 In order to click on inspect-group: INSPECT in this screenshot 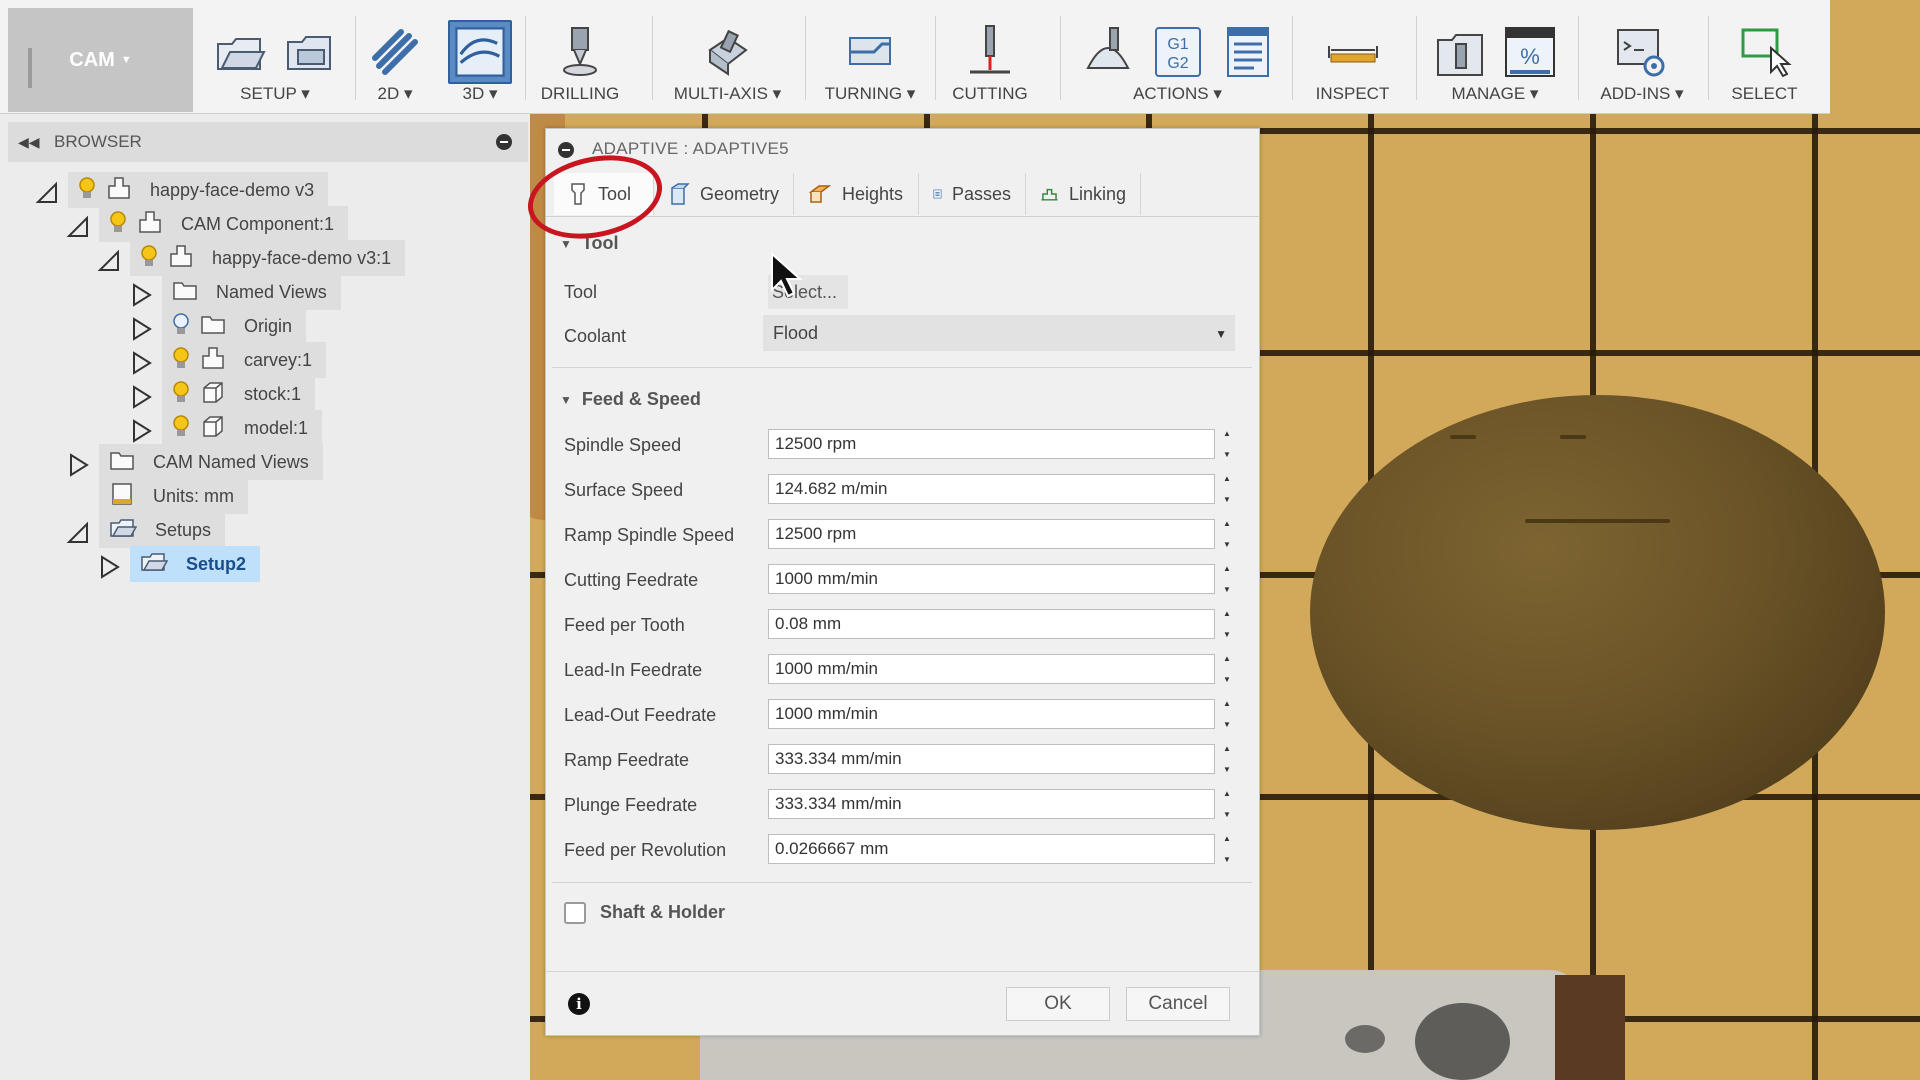, I will do `click(1352, 64)`.